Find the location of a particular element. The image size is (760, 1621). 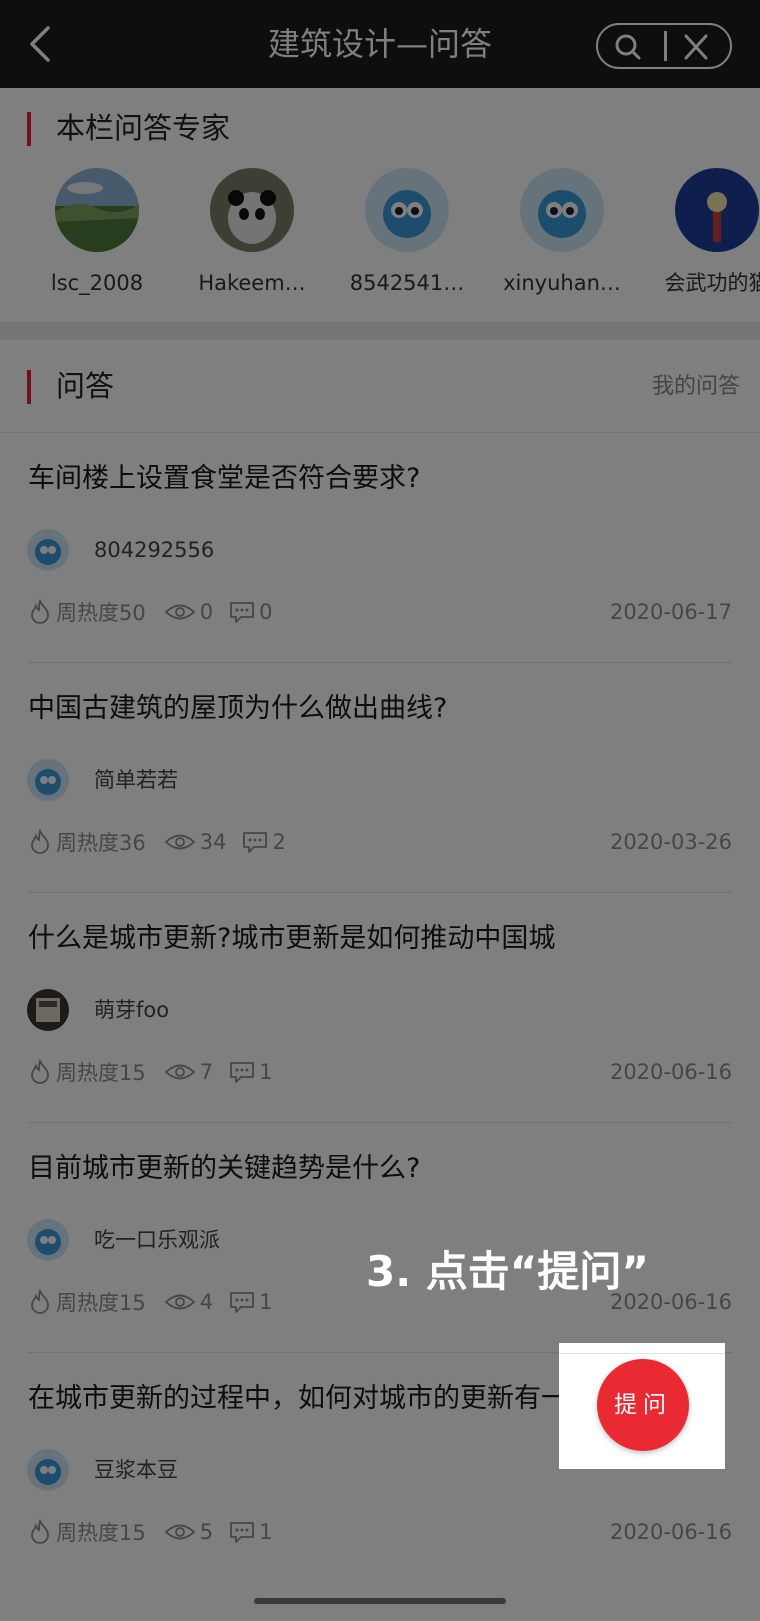

question-author: 萌芽foo is located at coordinates (132, 1010).